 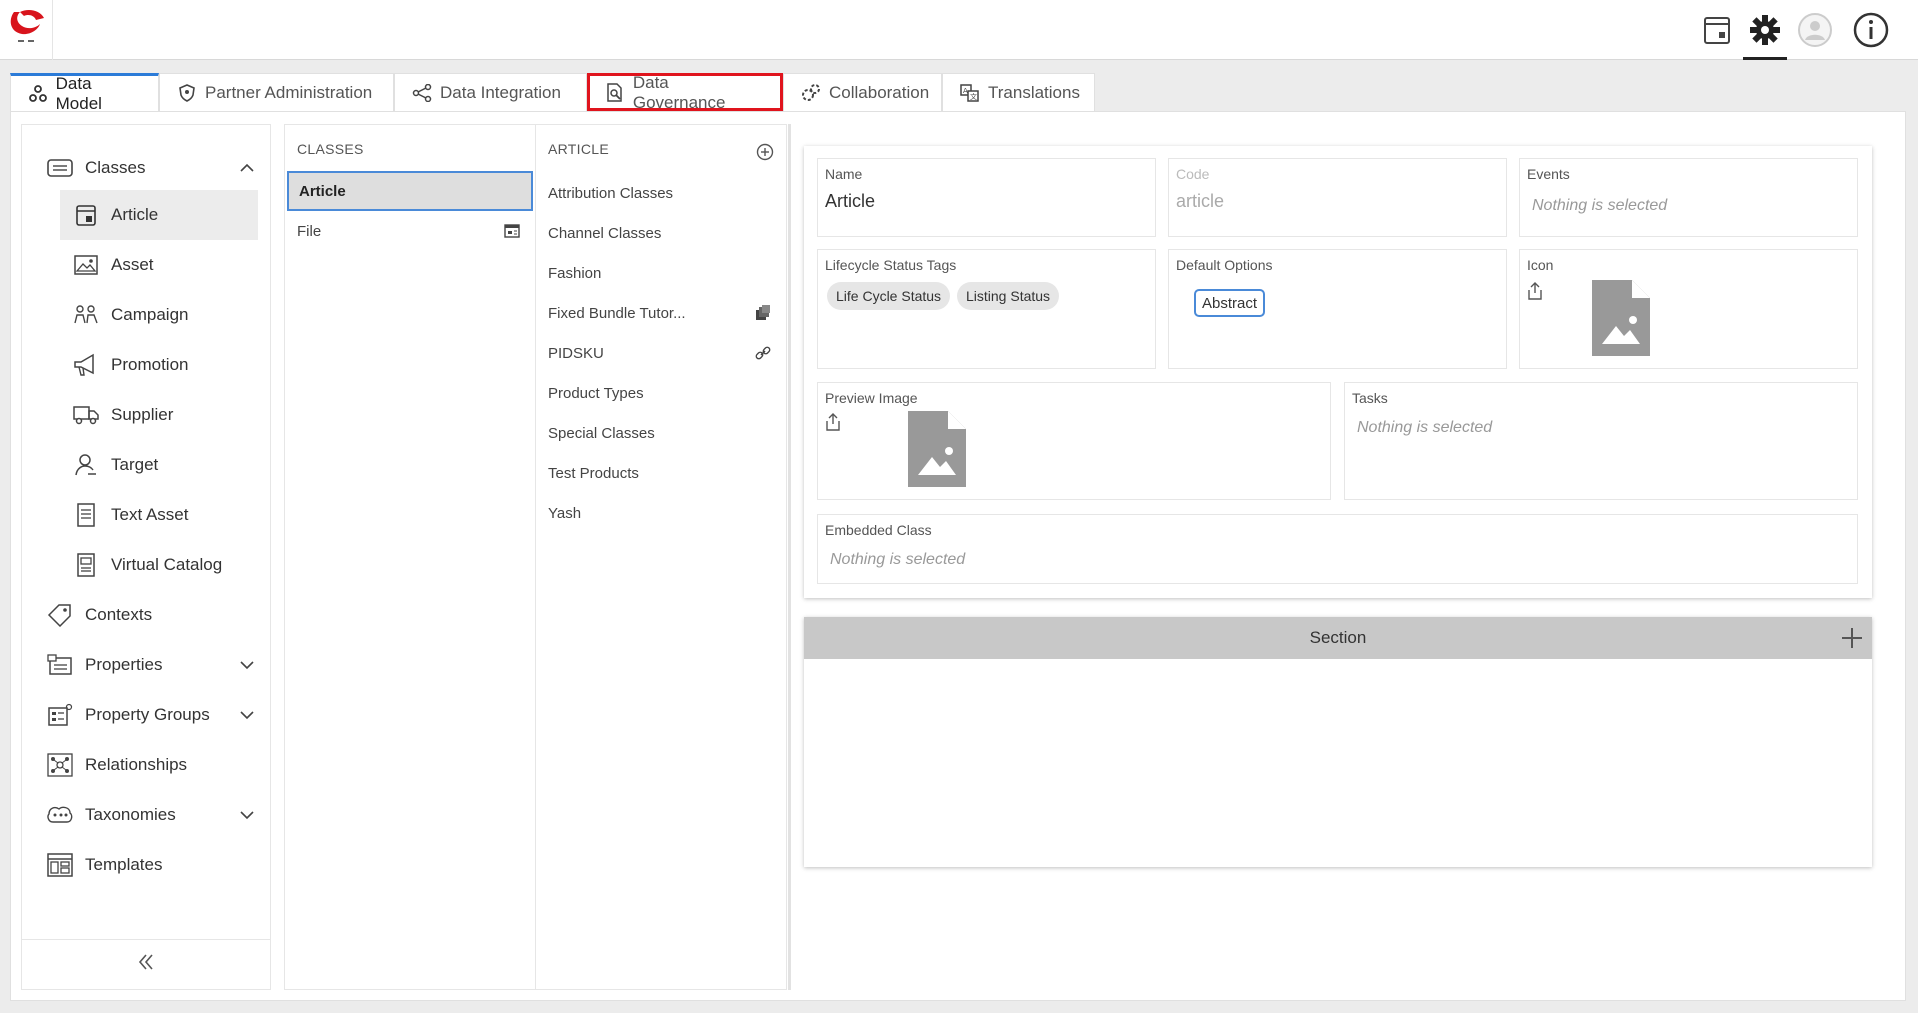 I want to click on subclass-row: Channel Classes, so click(x=661, y=233).